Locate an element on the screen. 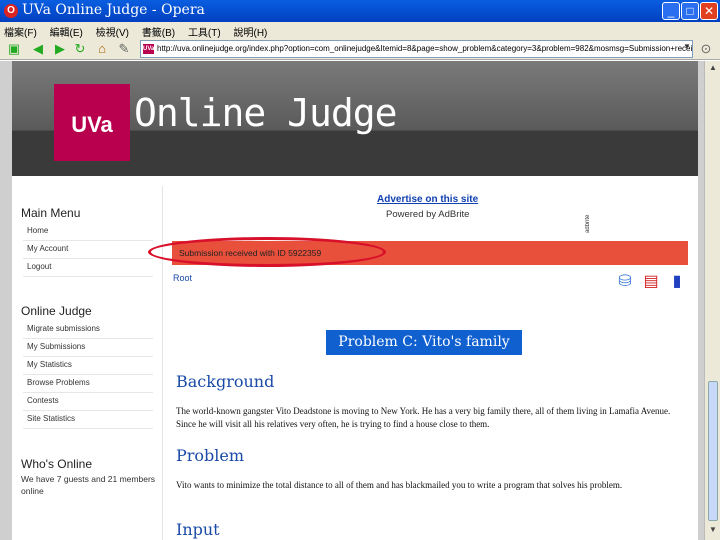 Image resolution: width=720 pixels, height=540 pixels. main-menu-heading: Main Menu is located at coordinates (51, 213).